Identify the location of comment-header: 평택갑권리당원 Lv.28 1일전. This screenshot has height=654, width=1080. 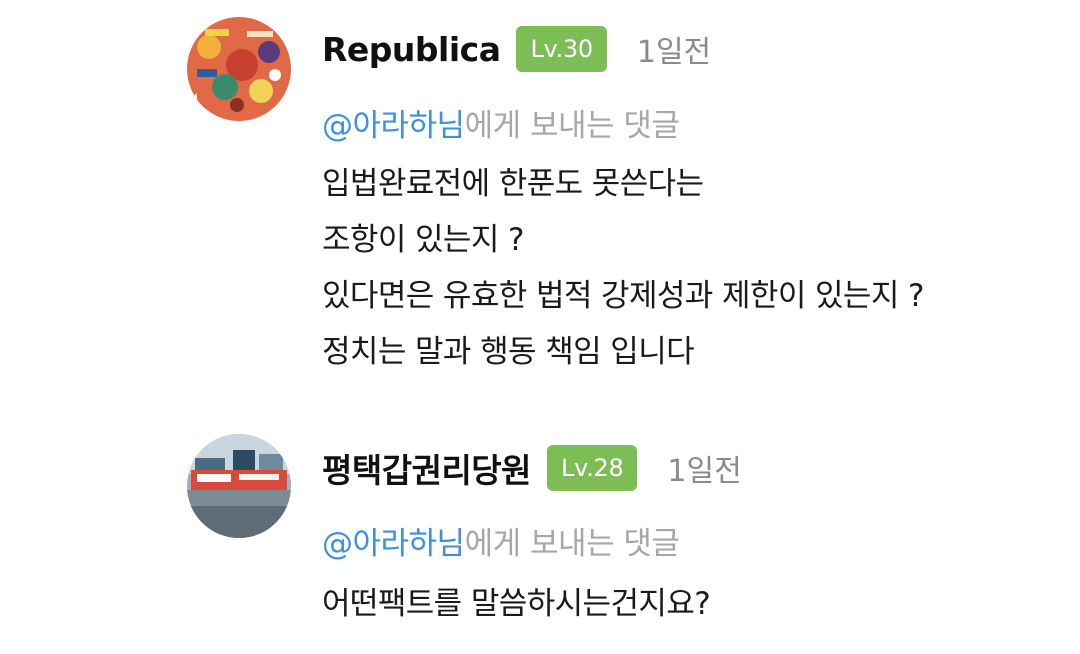
(532, 468).